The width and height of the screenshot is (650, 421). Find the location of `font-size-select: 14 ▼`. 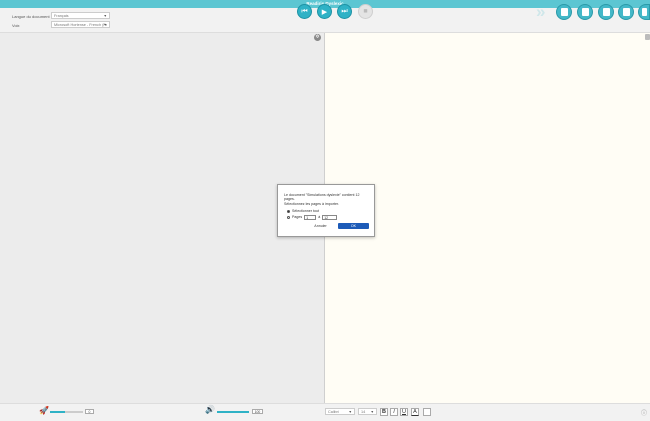

font-size-select: 14 ▼ is located at coordinates (367, 411).